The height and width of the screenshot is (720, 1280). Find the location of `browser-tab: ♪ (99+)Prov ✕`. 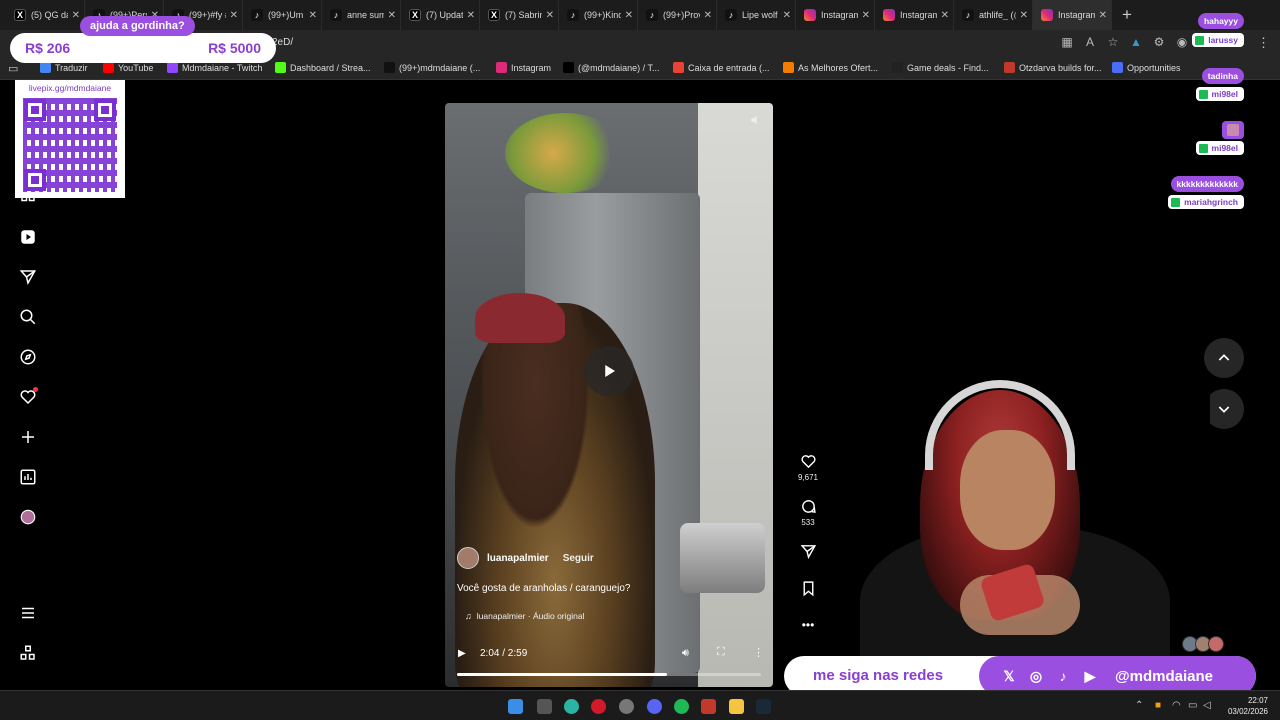

browser-tab: ♪ (99+)Prov ✕ is located at coordinates (677, 15).